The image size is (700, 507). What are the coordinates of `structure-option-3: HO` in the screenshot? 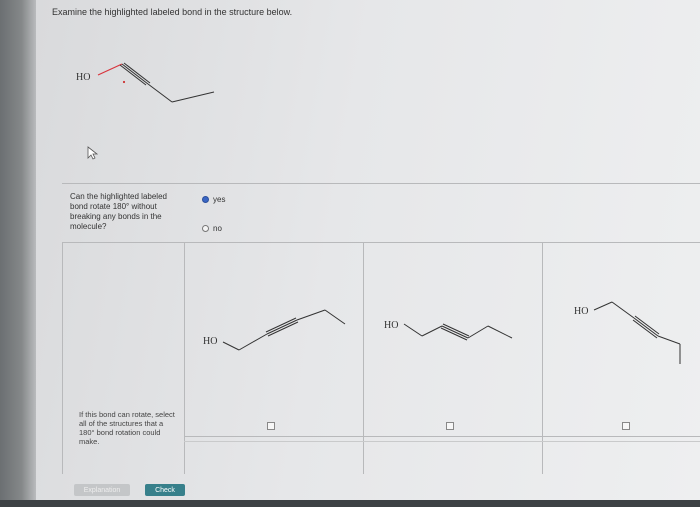 It's located at (621, 358).